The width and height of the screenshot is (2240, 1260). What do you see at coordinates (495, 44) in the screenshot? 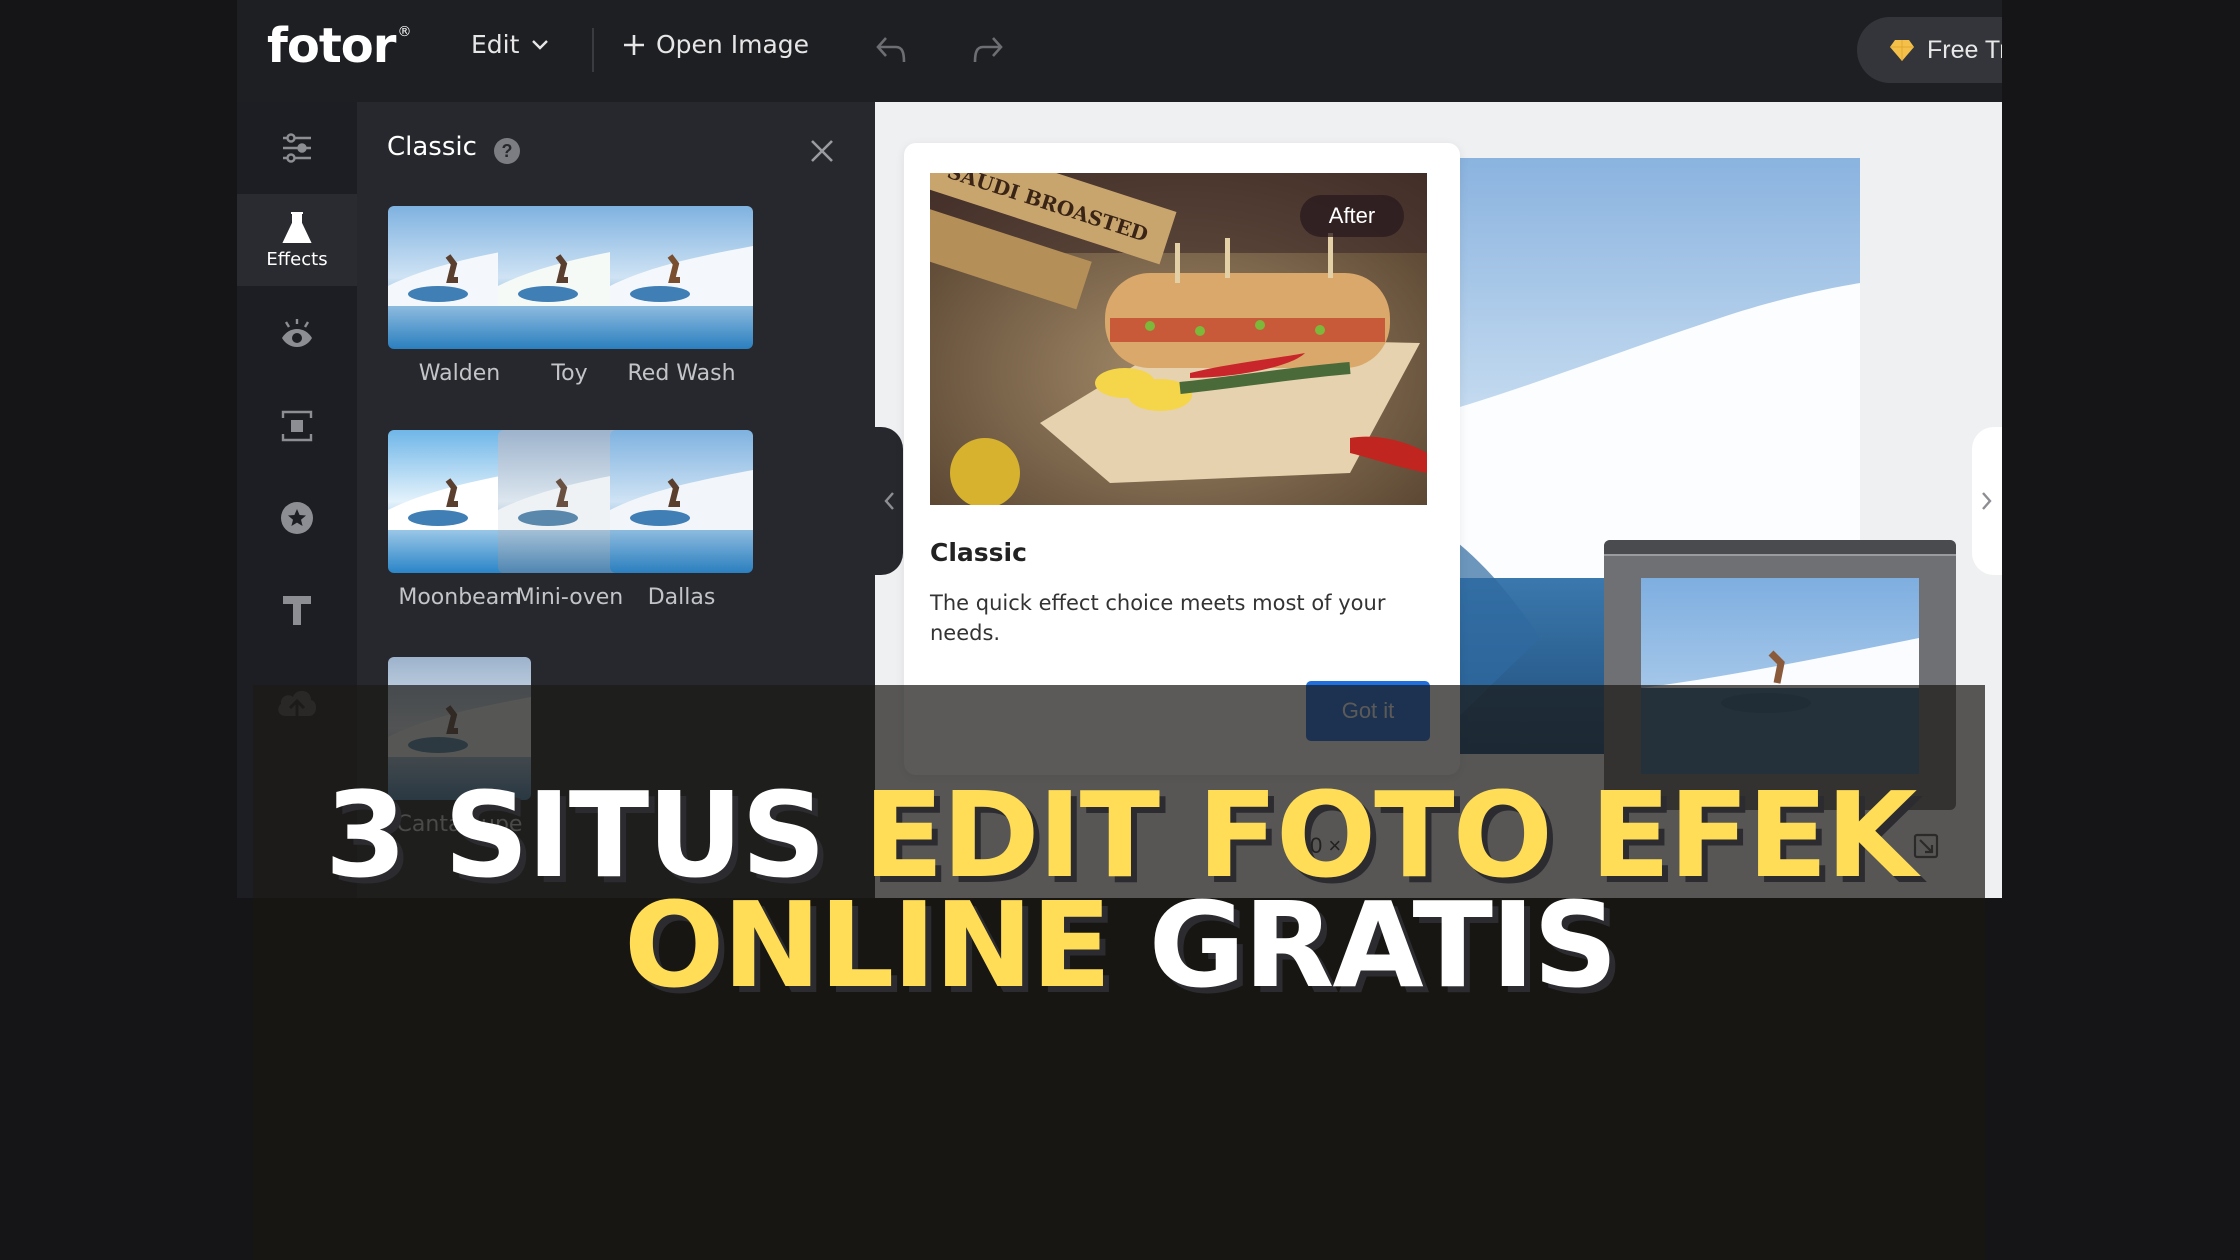
I see `edit-label: Edit` at bounding box center [495, 44].